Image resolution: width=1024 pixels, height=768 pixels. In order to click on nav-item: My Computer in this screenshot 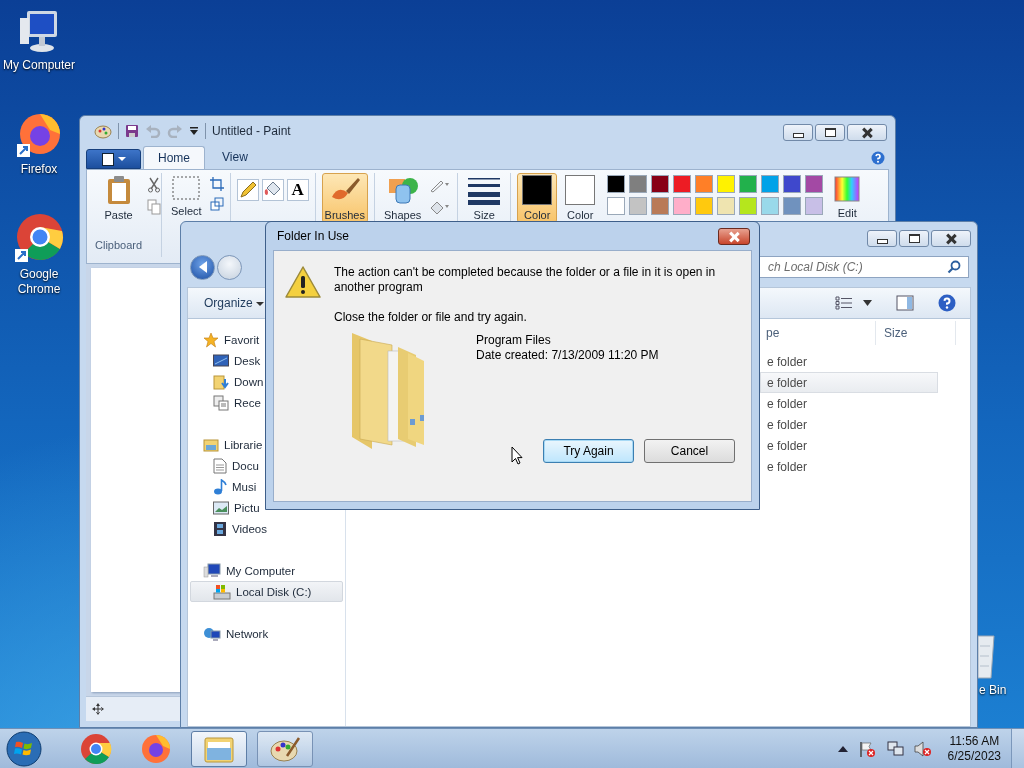, I will do `click(266, 570)`.